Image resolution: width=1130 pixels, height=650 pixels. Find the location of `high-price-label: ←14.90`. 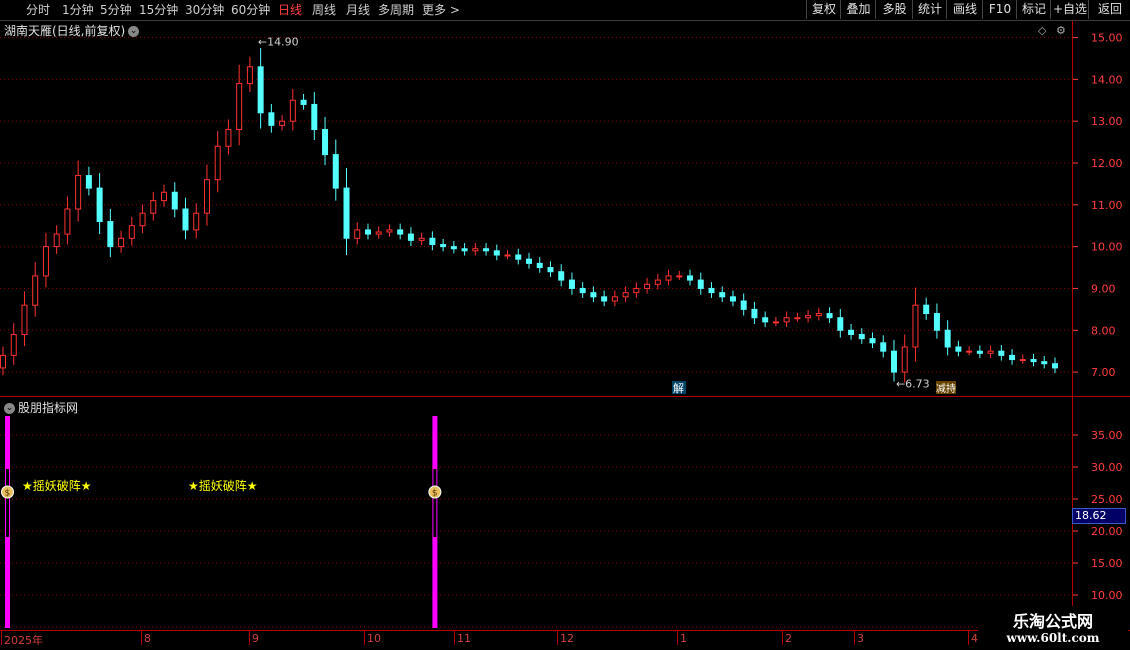

high-price-label: ←14.90 is located at coordinates (278, 42).